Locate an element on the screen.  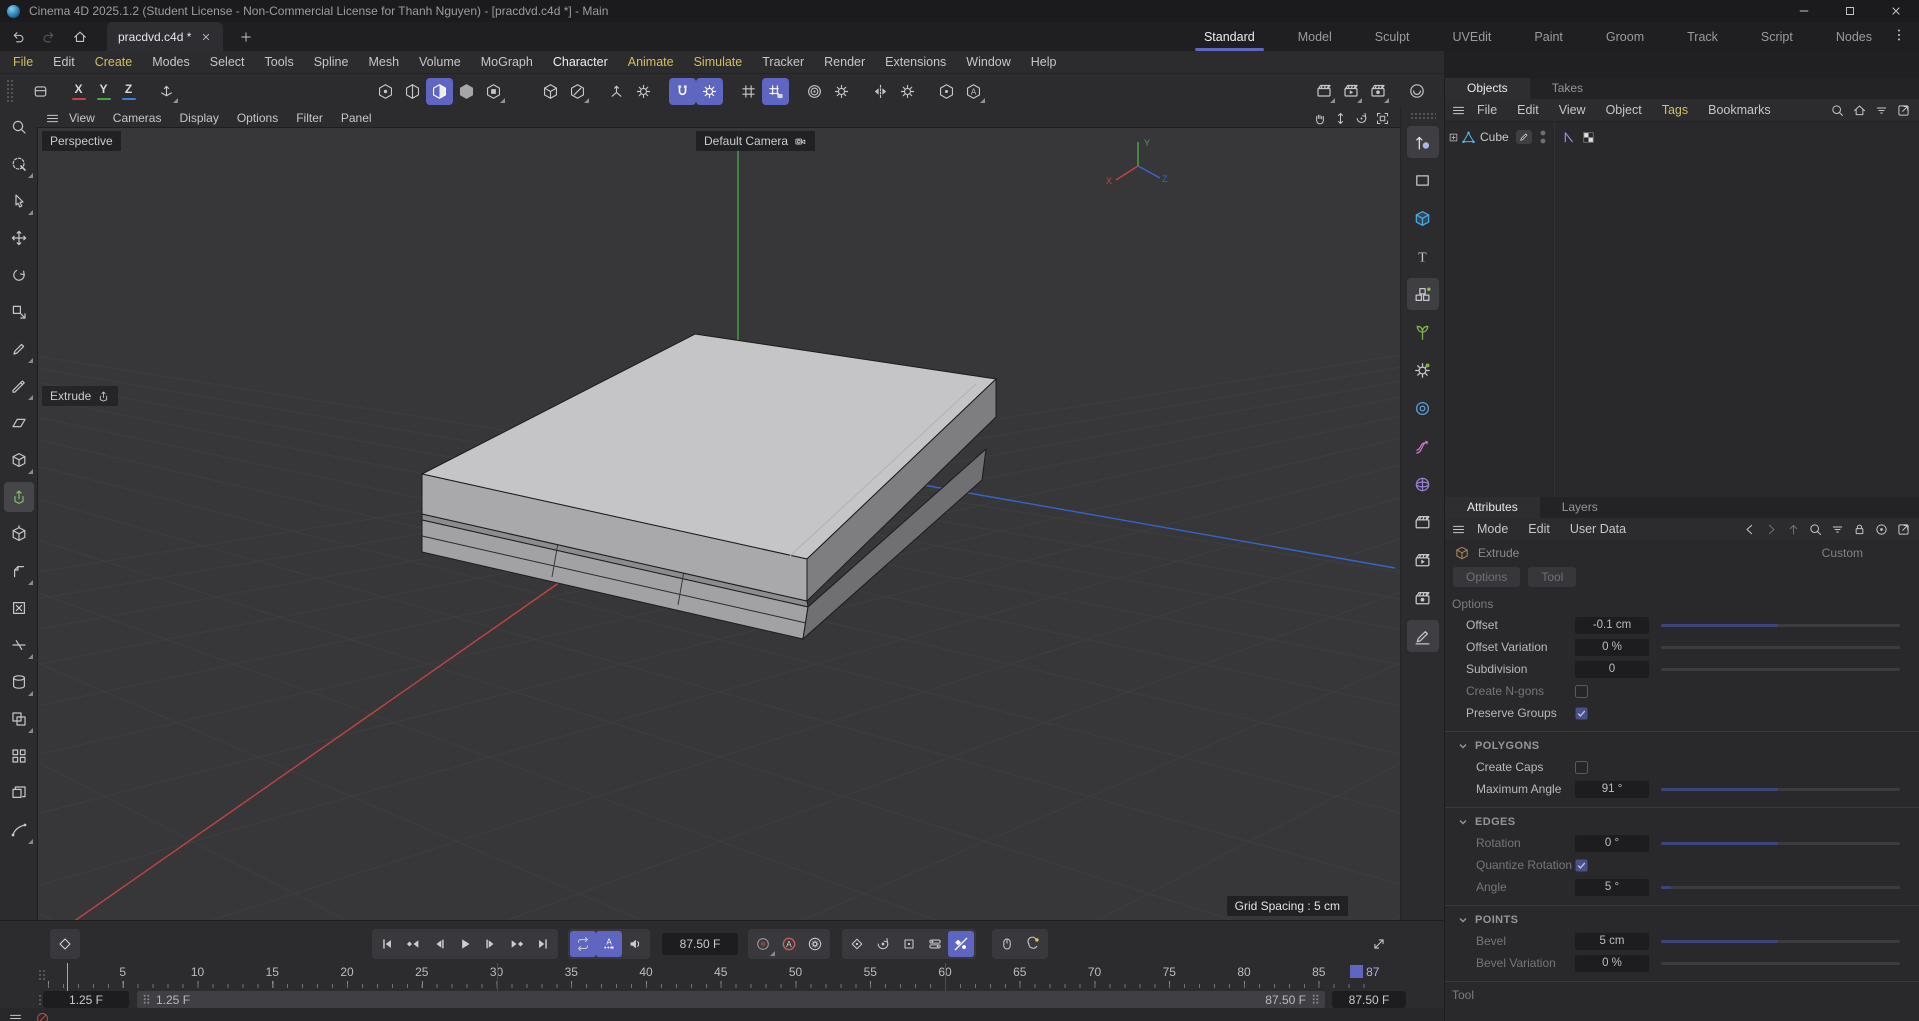
camera-small-icon is located at coordinates (800, 141).